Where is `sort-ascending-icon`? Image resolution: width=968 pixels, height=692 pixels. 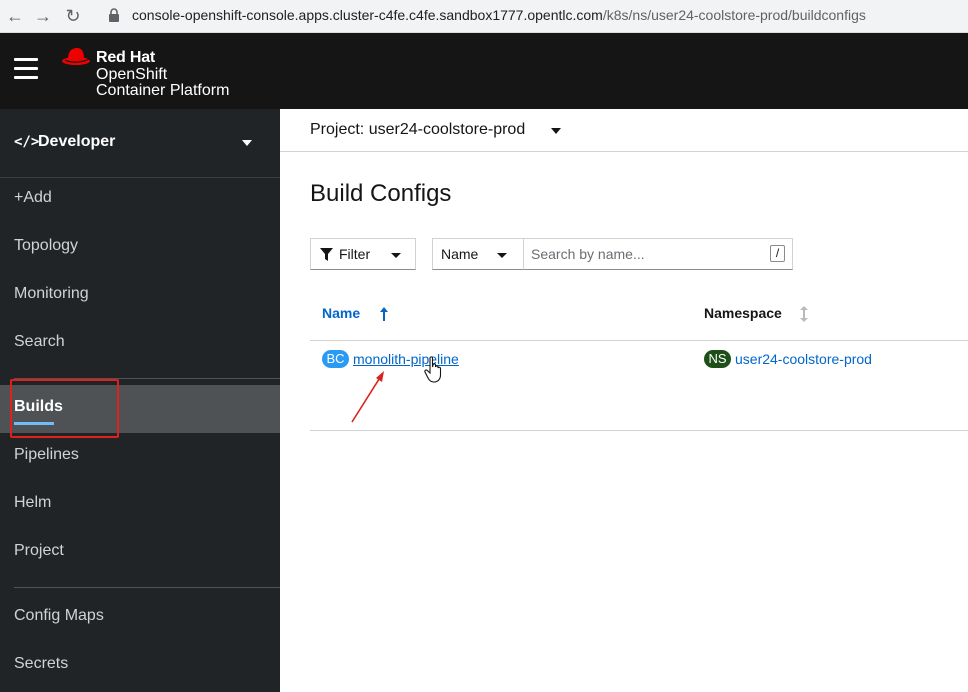 sort-ascending-icon is located at coordinates (384, 314).